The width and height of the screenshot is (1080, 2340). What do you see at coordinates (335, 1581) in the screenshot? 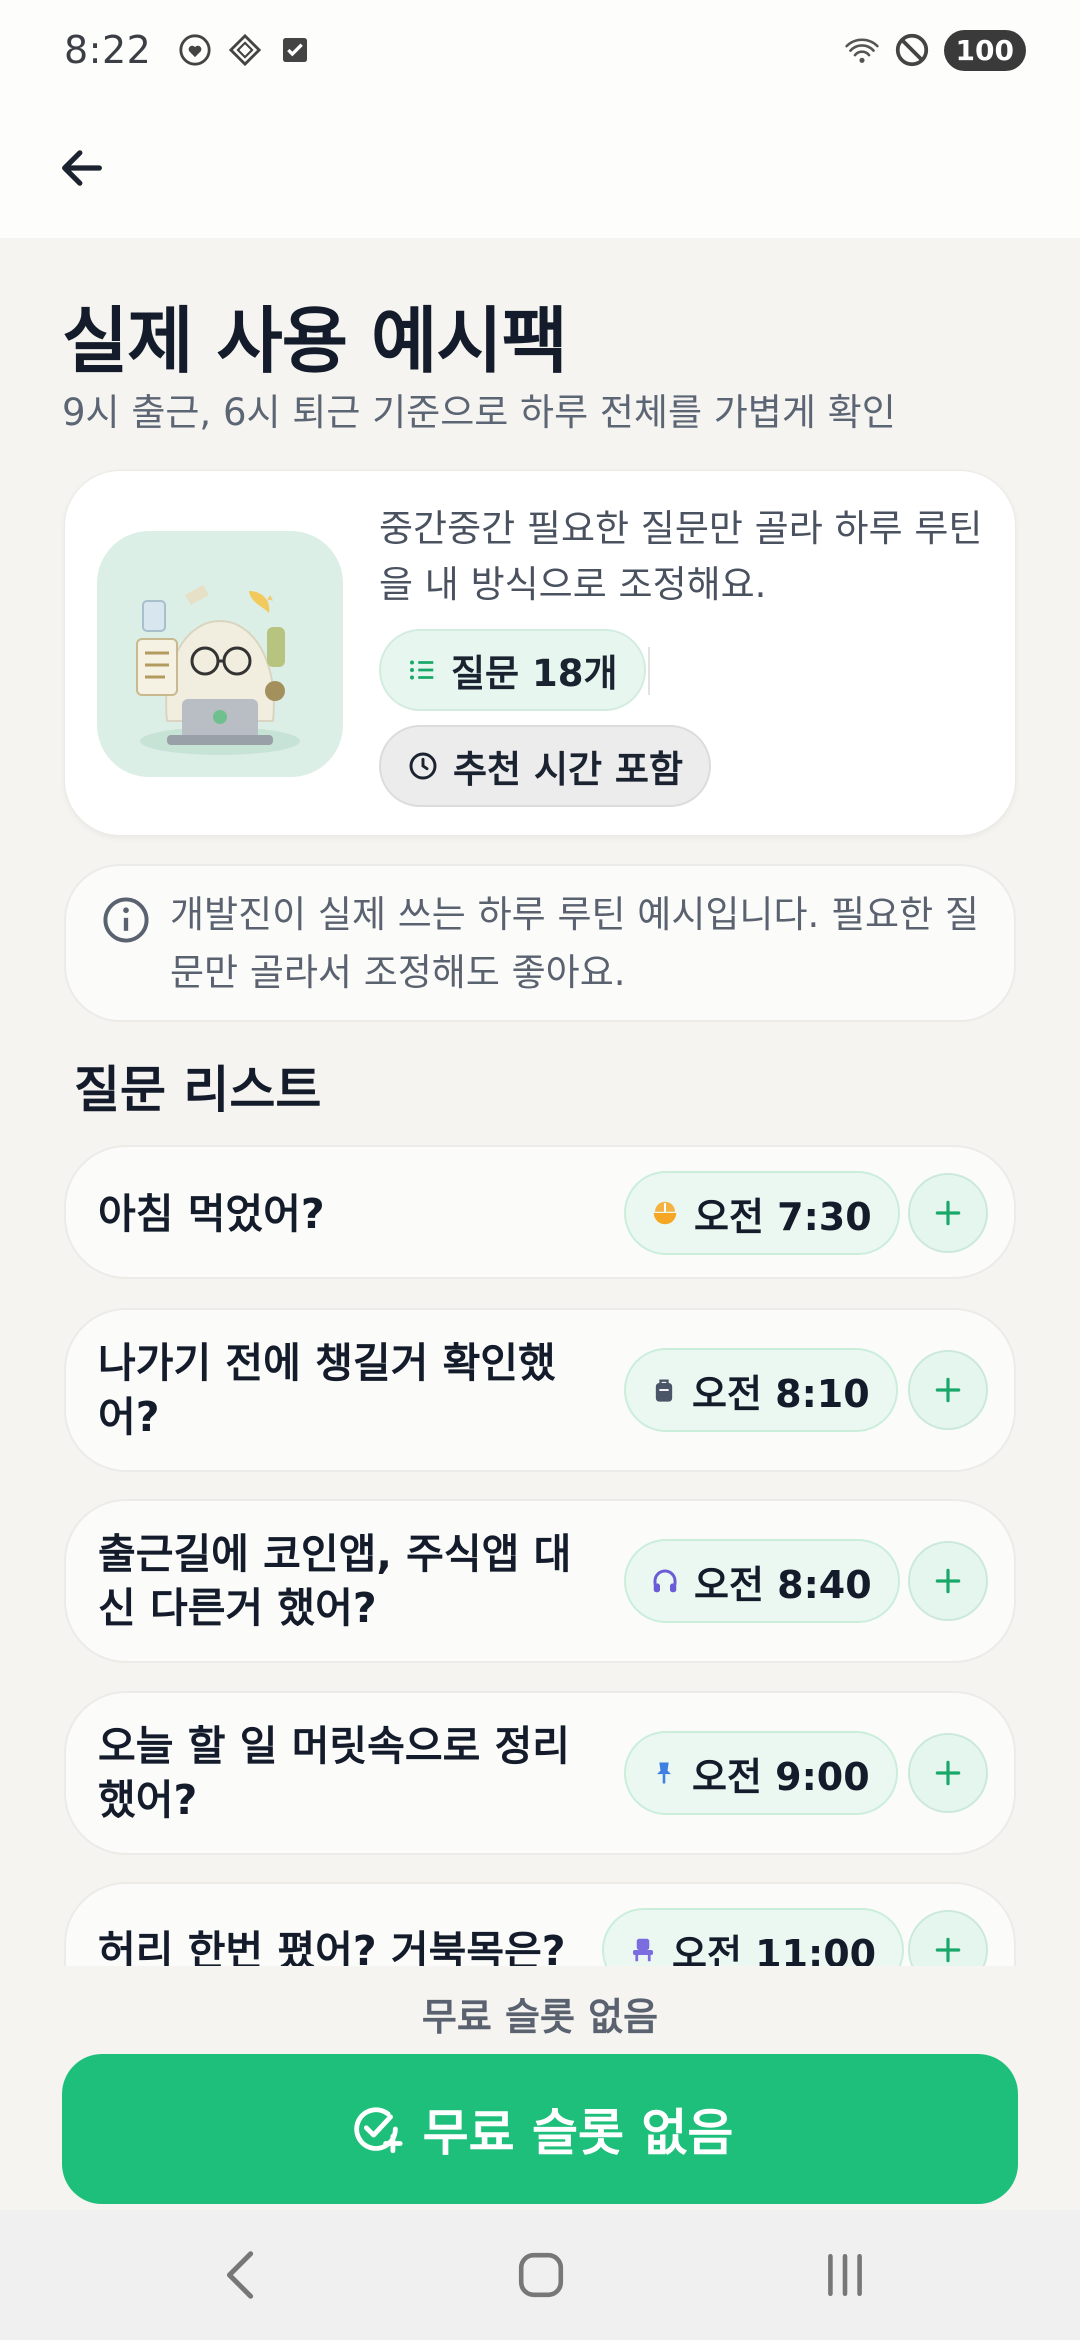
I see `question-text: 출근길에 코인앱, 주식앱 대신 다른거 했어?` at bounding box center [335, 1581].